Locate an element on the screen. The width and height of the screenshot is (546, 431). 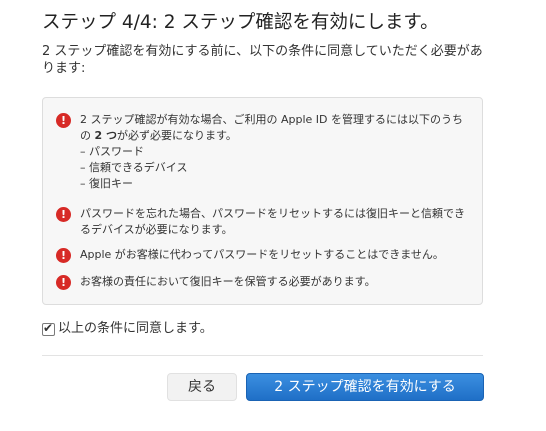
notice-text: Apple がお客様に代わってパスワードをリセットすることはできません。 is located at coordinates (262, 254).